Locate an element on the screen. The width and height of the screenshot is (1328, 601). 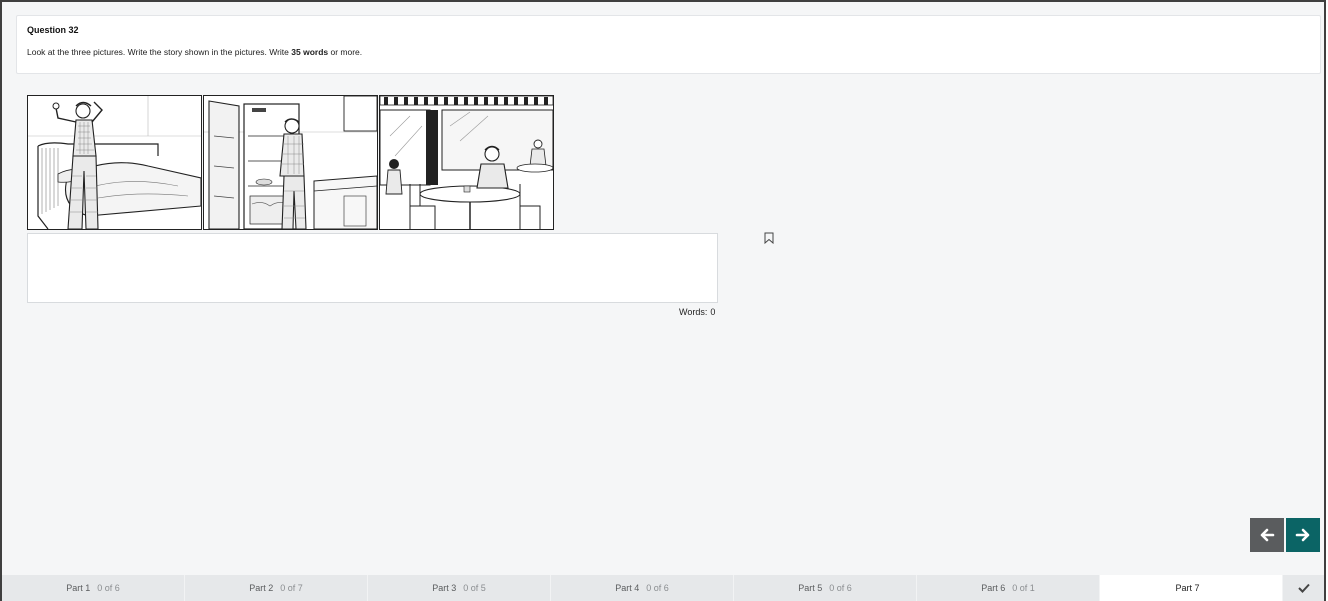
word-count-label: Words: is located at coordinates (693, 312).